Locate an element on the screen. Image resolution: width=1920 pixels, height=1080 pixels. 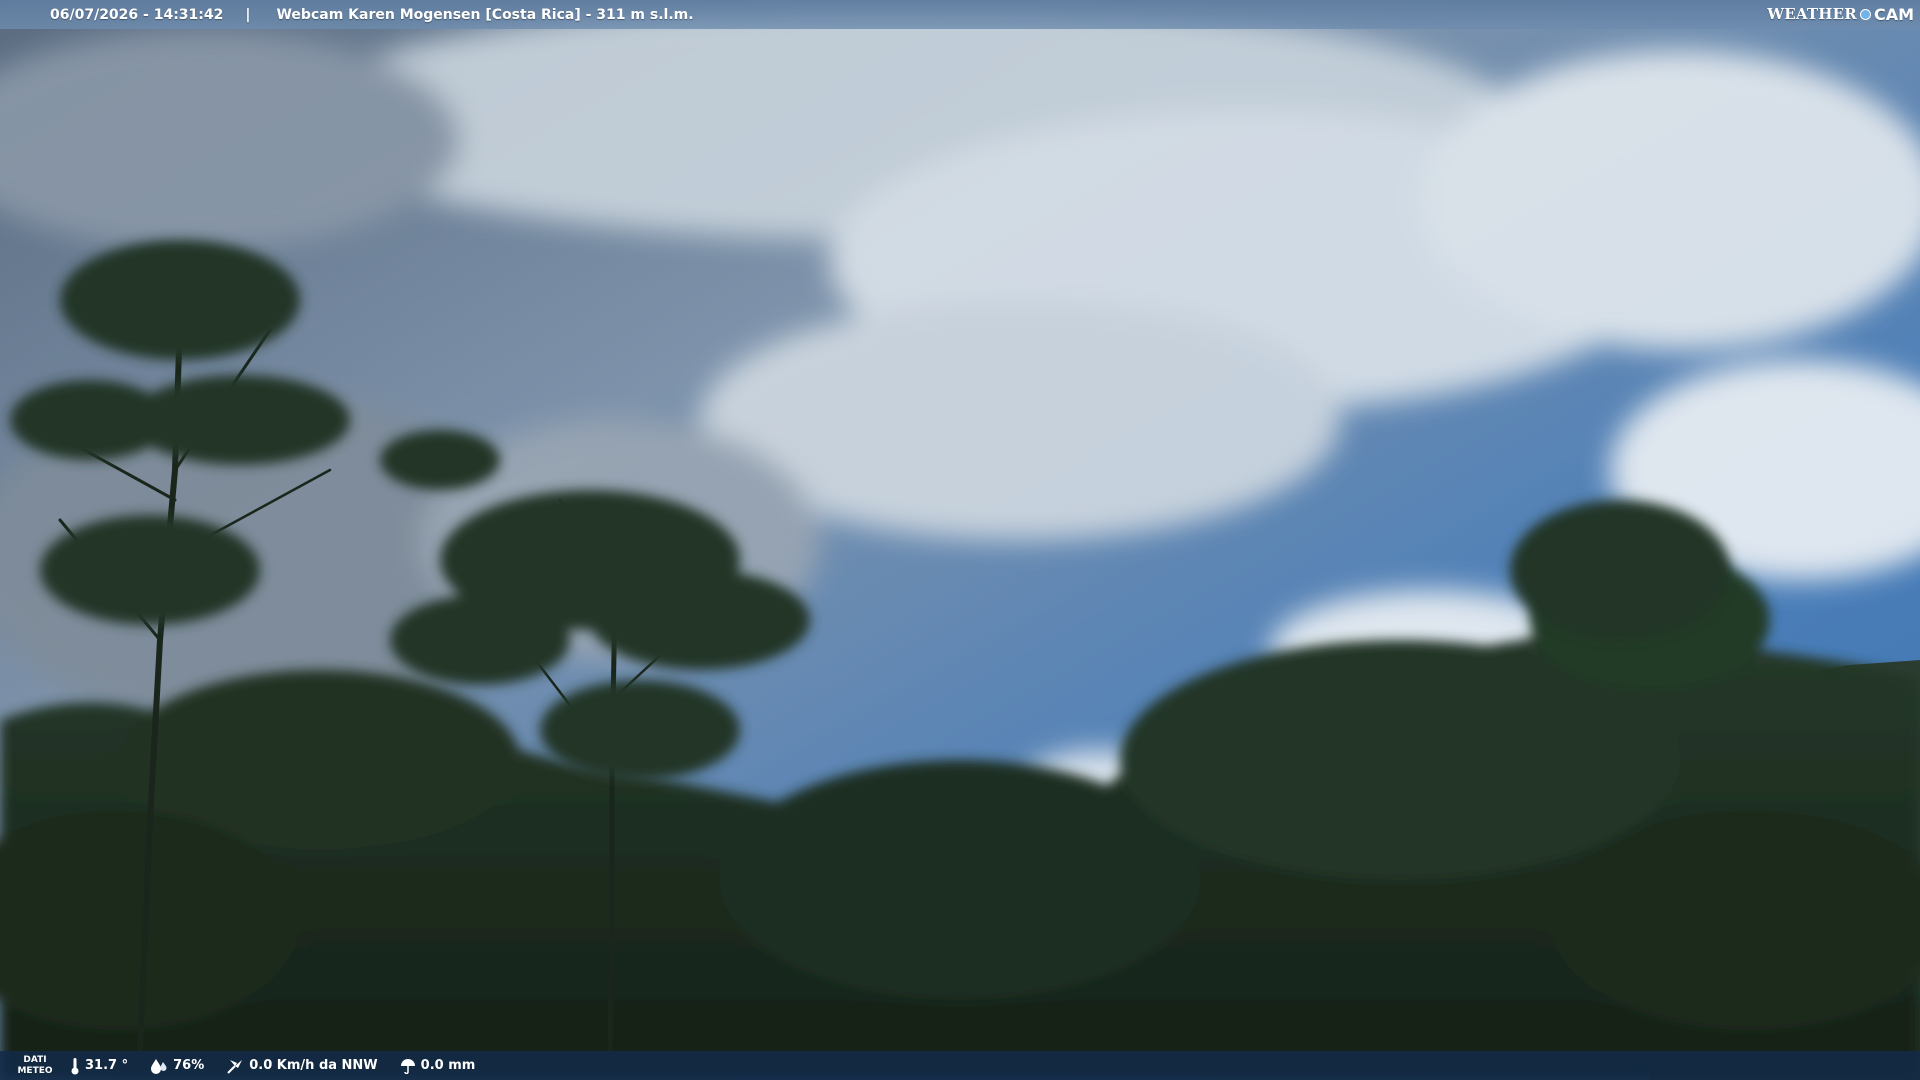
logo-word: WEATHER is located at coordinates (1812, 14).